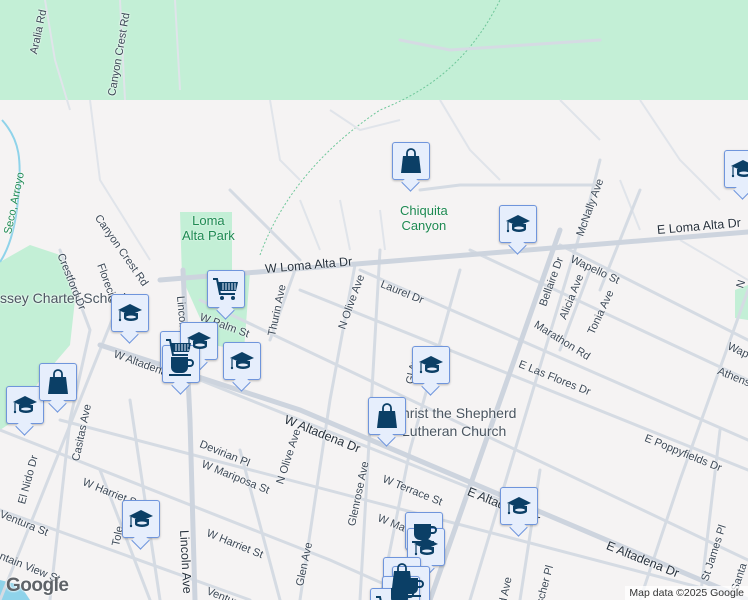 Image resolution: width=748 pixels, height=600 pixels. I want to click on coffee-marker, so click(181, 364).